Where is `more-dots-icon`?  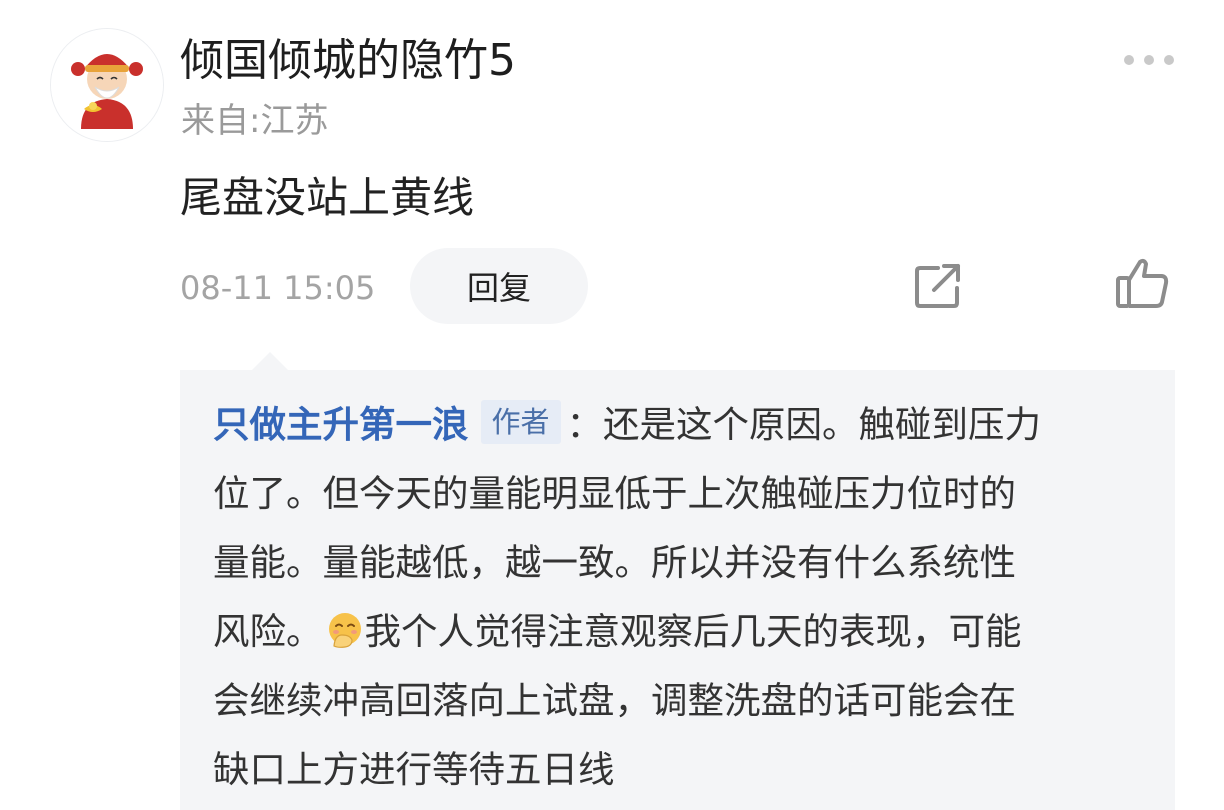
more-dots-icon is located at coordinates (1149, 60).